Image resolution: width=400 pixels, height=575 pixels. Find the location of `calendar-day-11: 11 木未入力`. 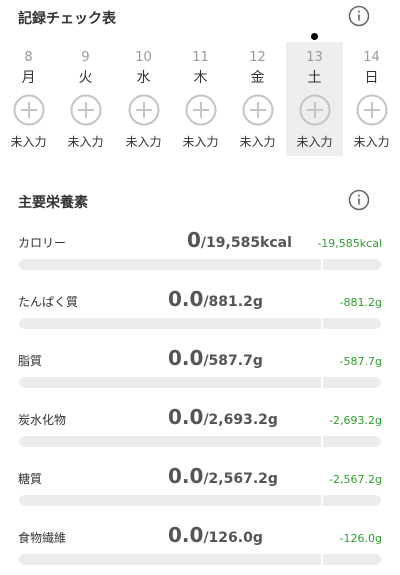

calendar-day-11: 11 木未入力 is located at coordinates (200, 99).